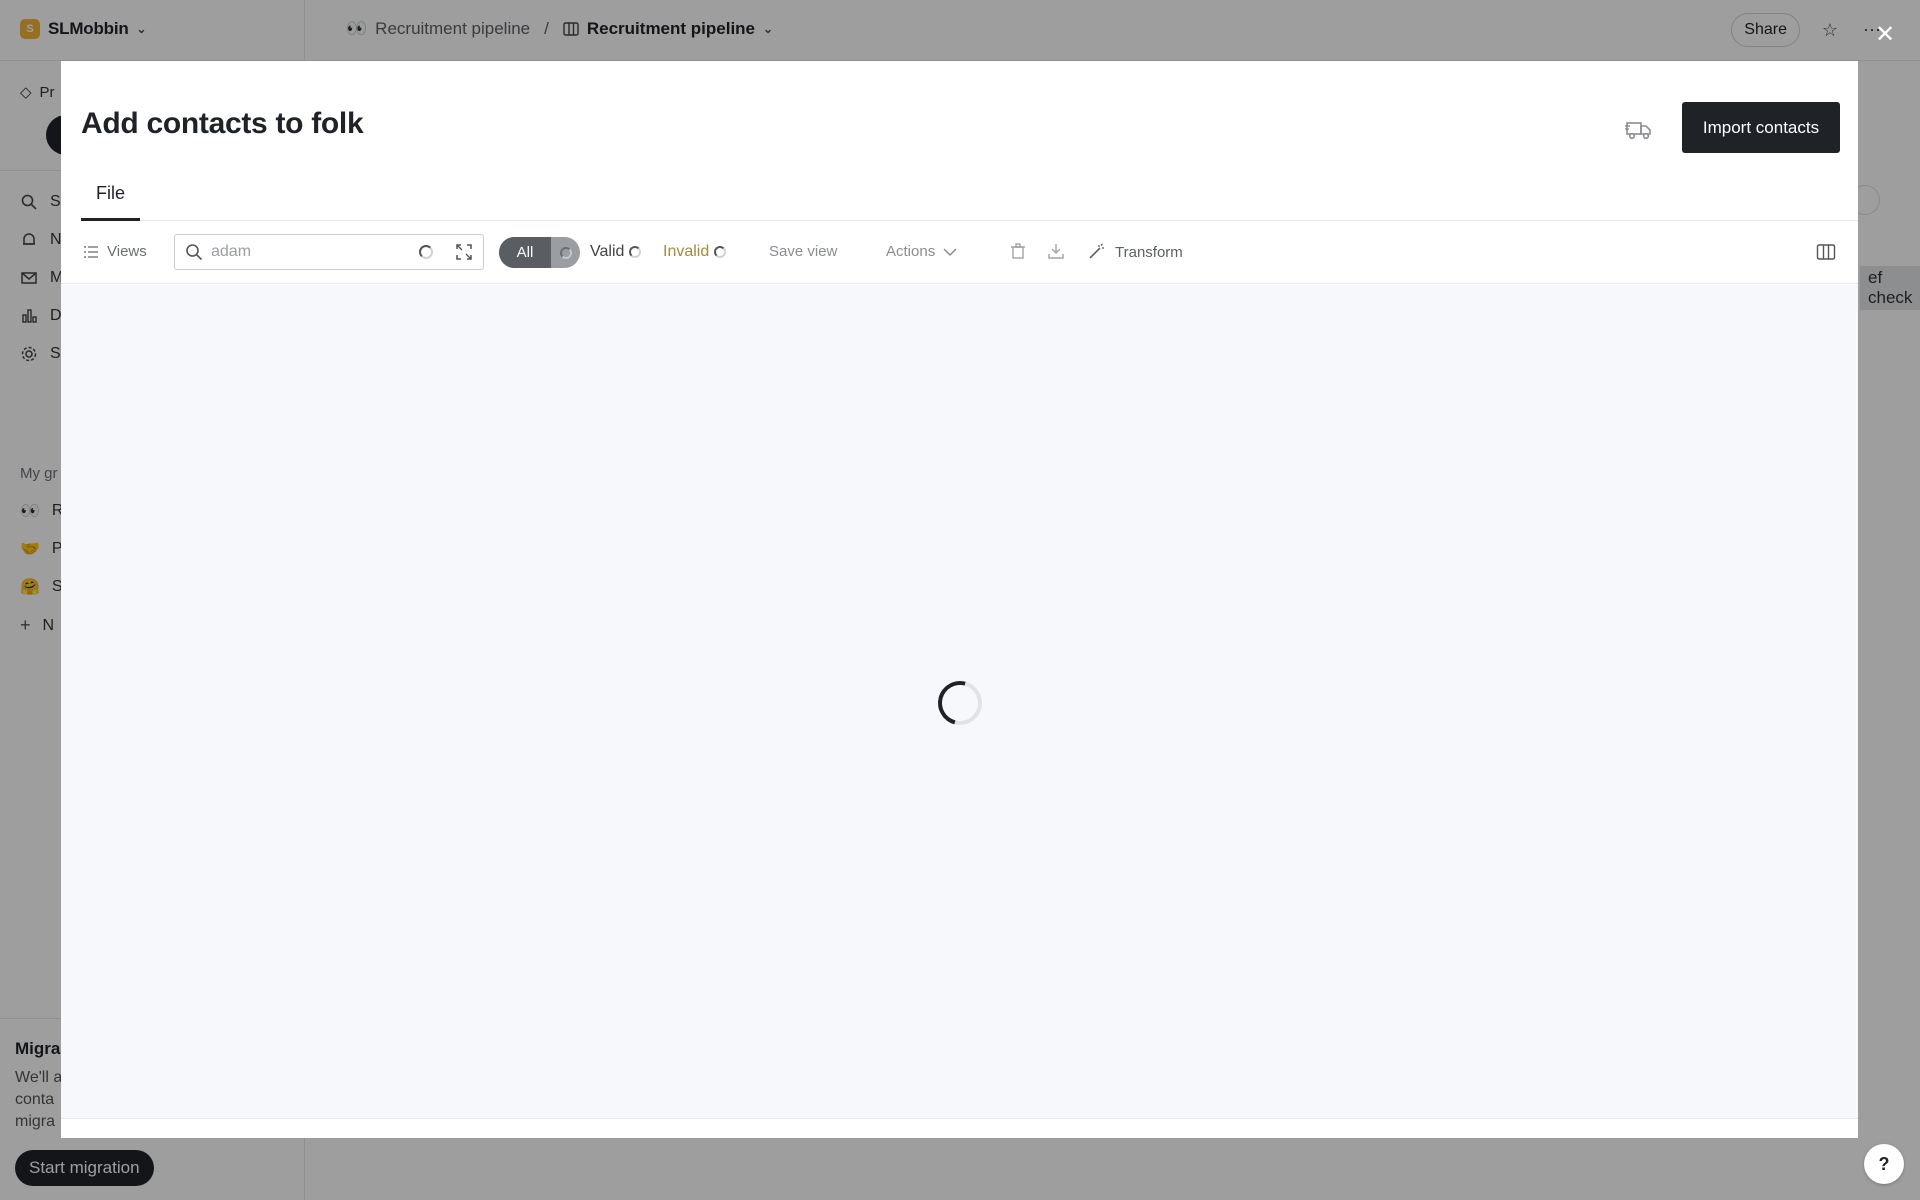 The width and height of the screenshot is (1920, 1200). I want to click on loading-spinner, so click(960, 703).